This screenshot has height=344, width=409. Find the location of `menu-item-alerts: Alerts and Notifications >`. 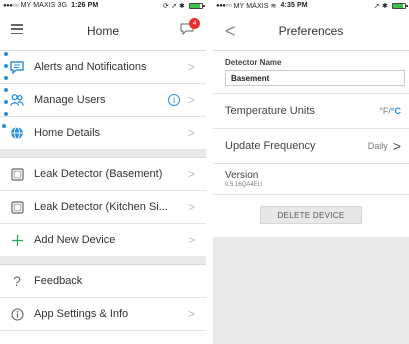

menu-item-alerts: Alerts and Notifications > is located at coordinates (103, 67).